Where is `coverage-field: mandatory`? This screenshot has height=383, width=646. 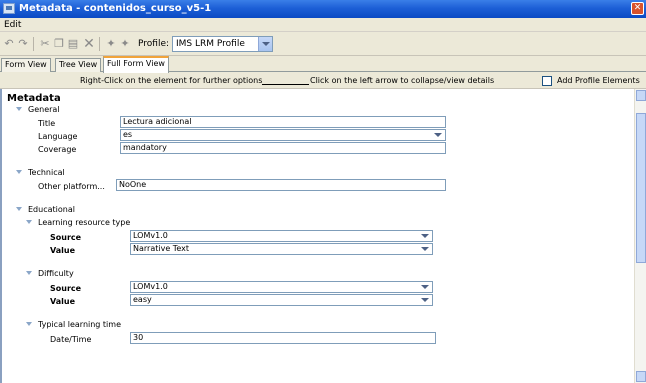 coverage-field: mandatory is located at coordinates (283, 148).